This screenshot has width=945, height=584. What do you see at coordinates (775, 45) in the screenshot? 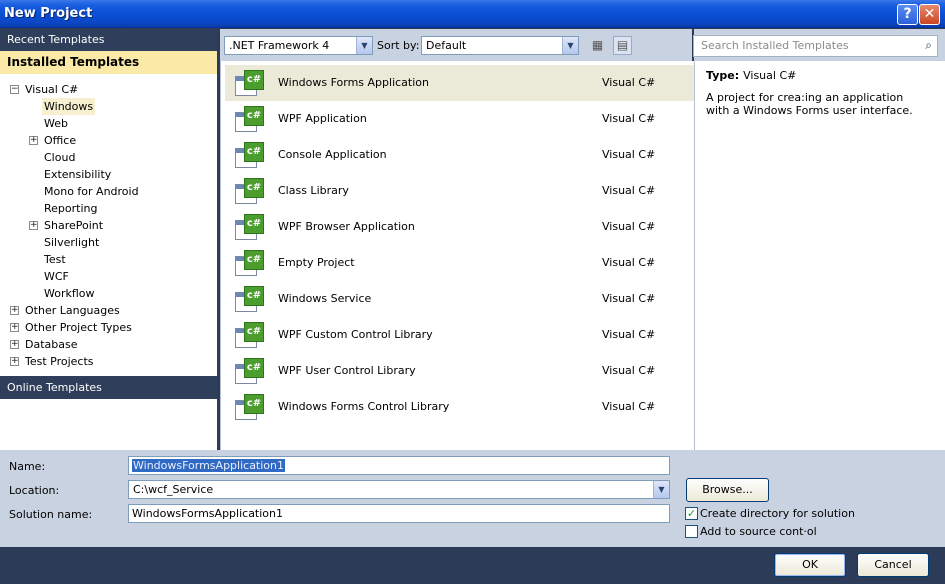
I see `search-placeholder: Search Installed Templates` at bounding box center [775, 45].